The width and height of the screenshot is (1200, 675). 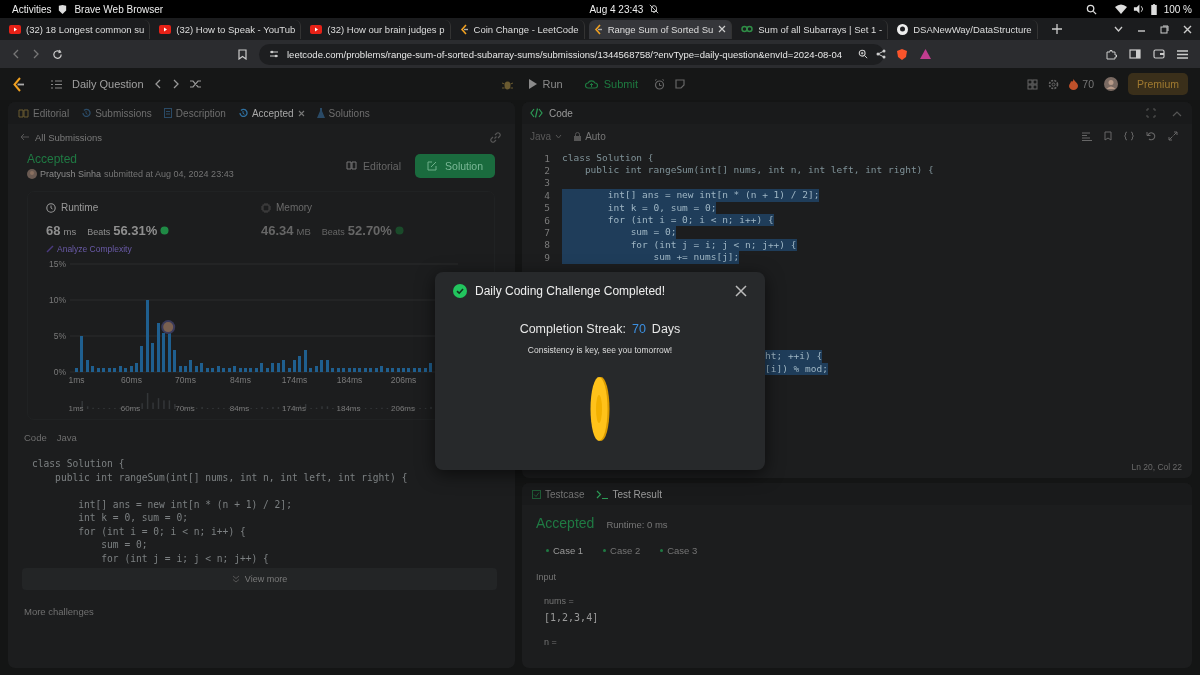 I want to click on streak-unit: Days, so click(x=666, y=329).